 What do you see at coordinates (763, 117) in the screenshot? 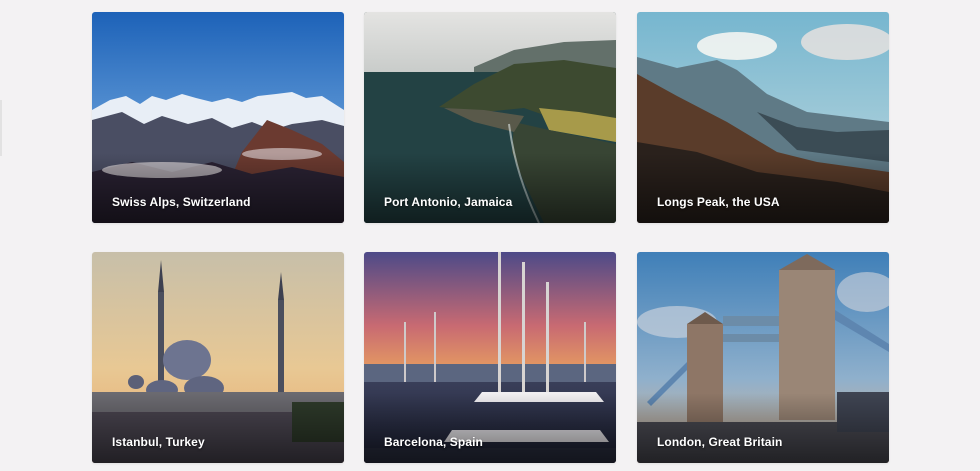
I see `destination-card-longs-peak: Longs Peak, the USA` at bounding box center [763, 117].